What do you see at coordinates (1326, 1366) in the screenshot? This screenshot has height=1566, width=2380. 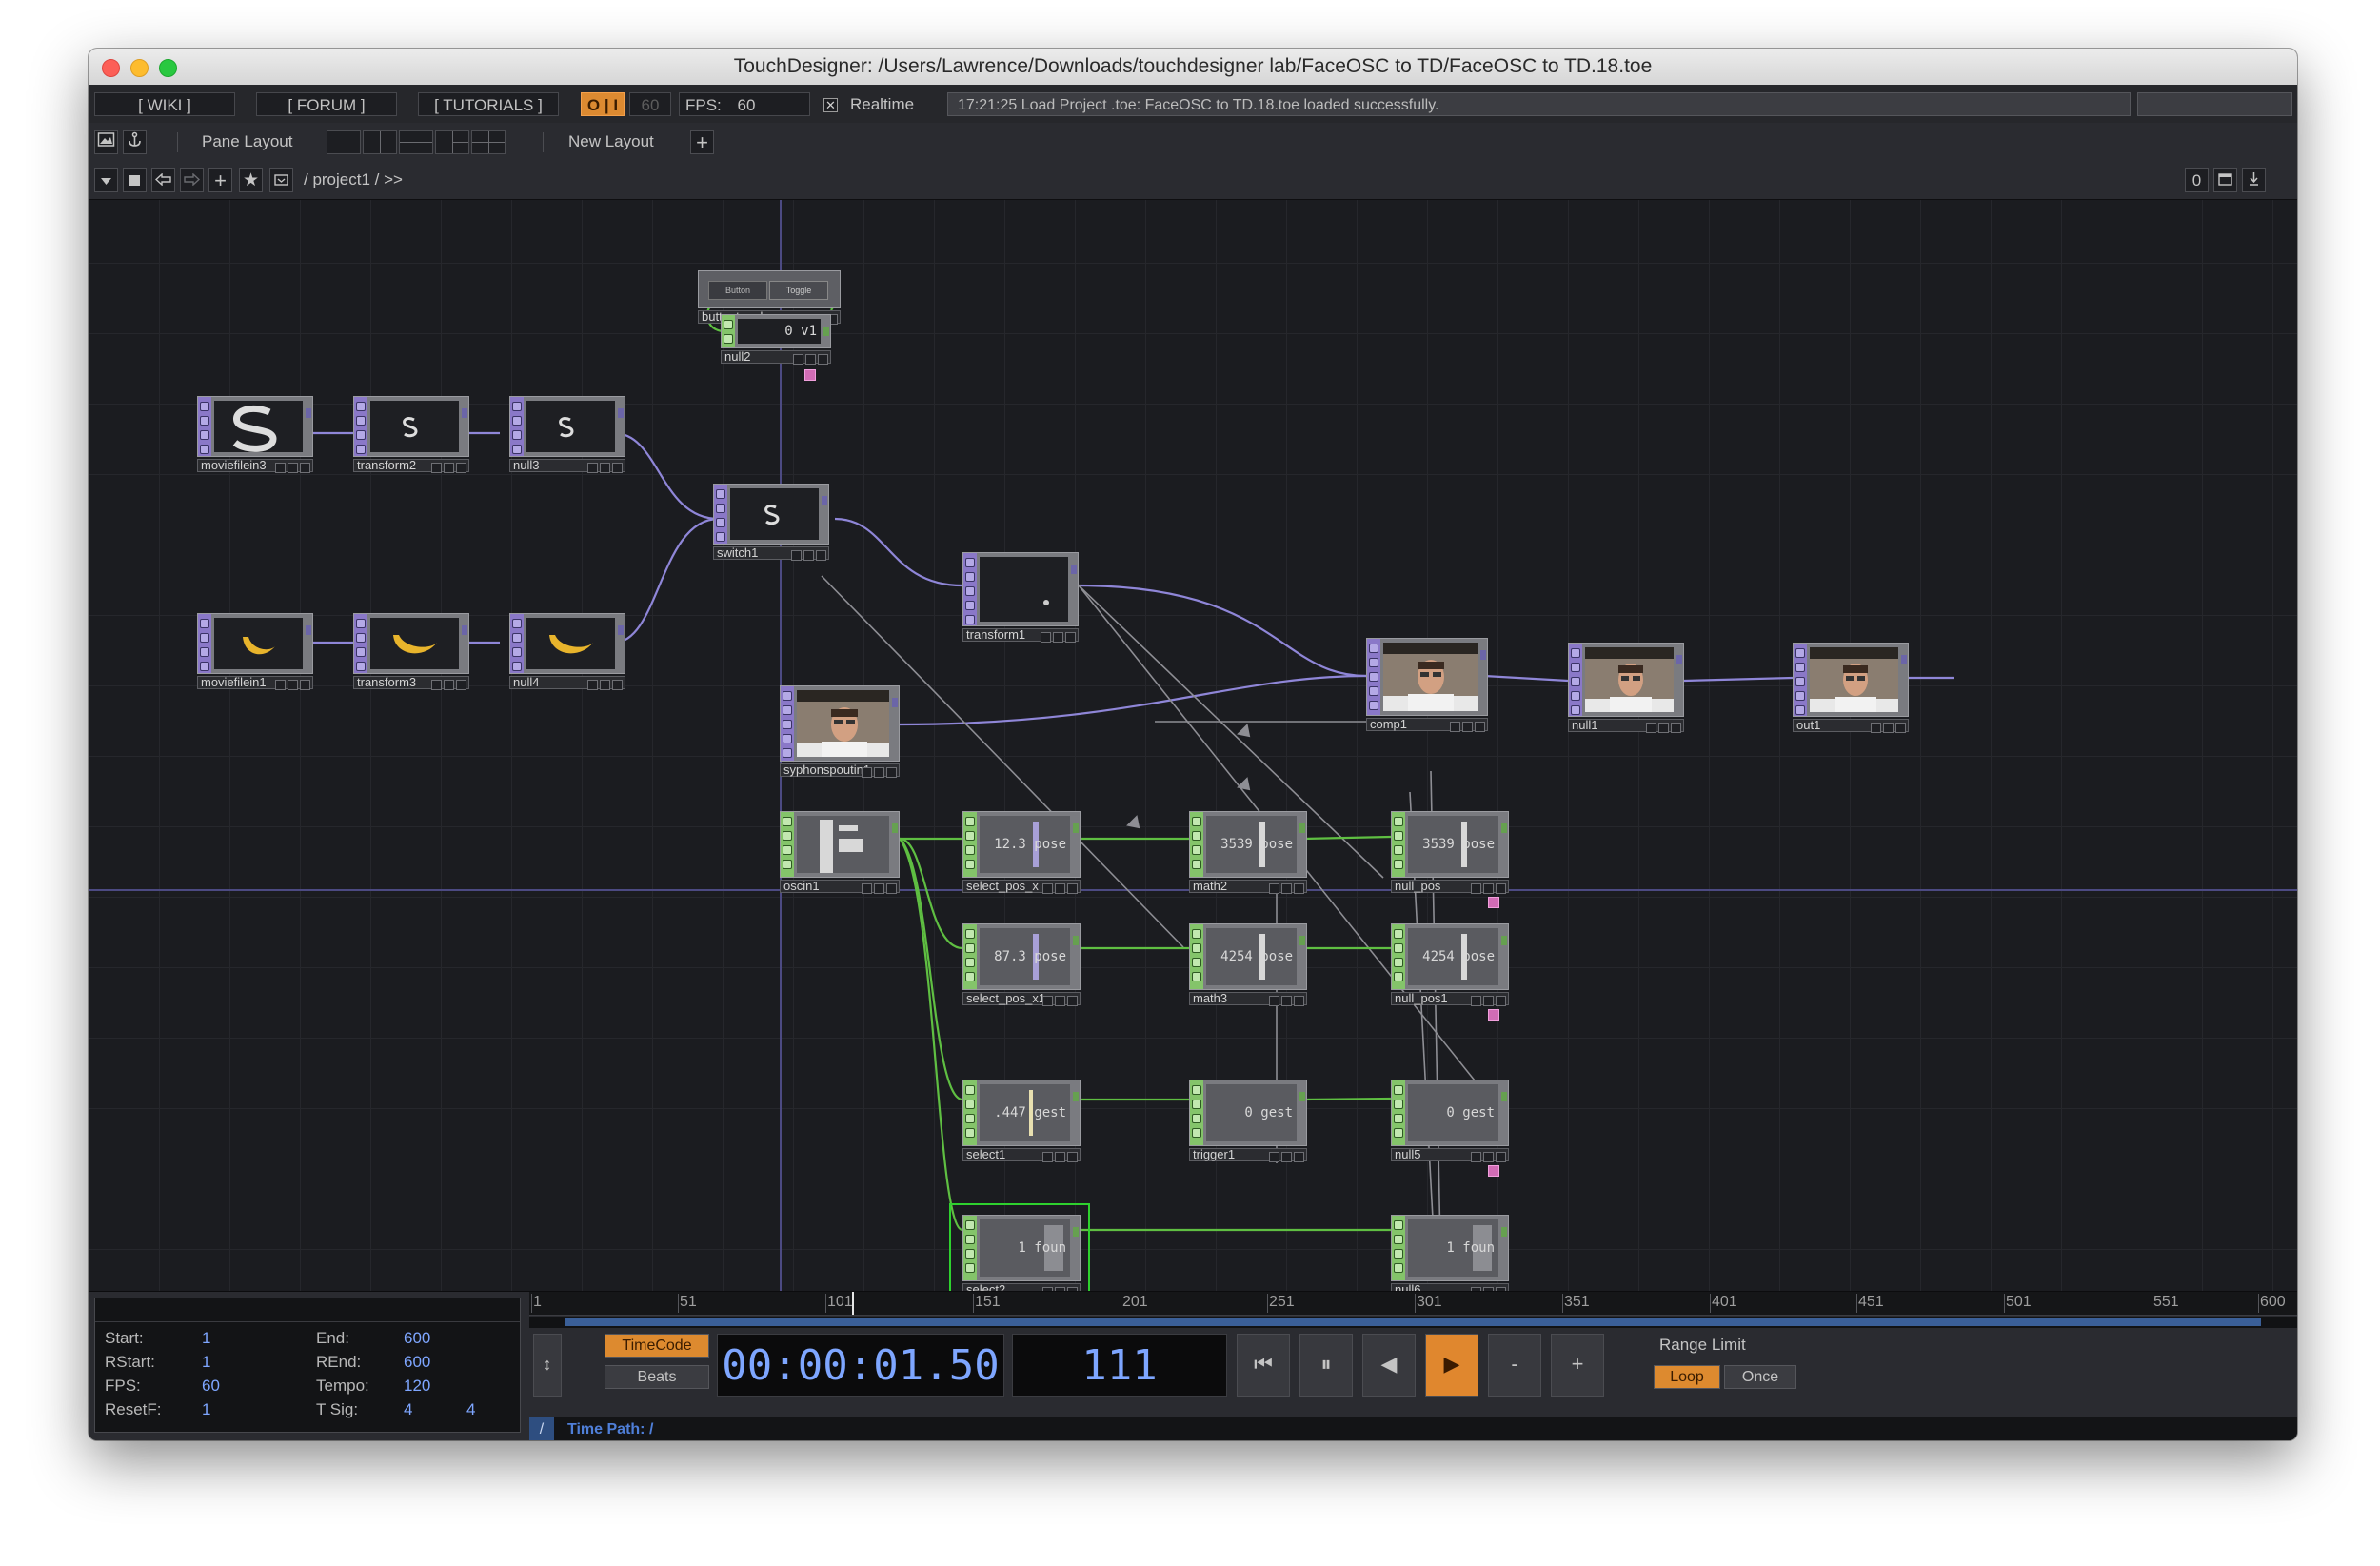 I see `pause-icon: ⏸` at bounding box center [1326, 1366].